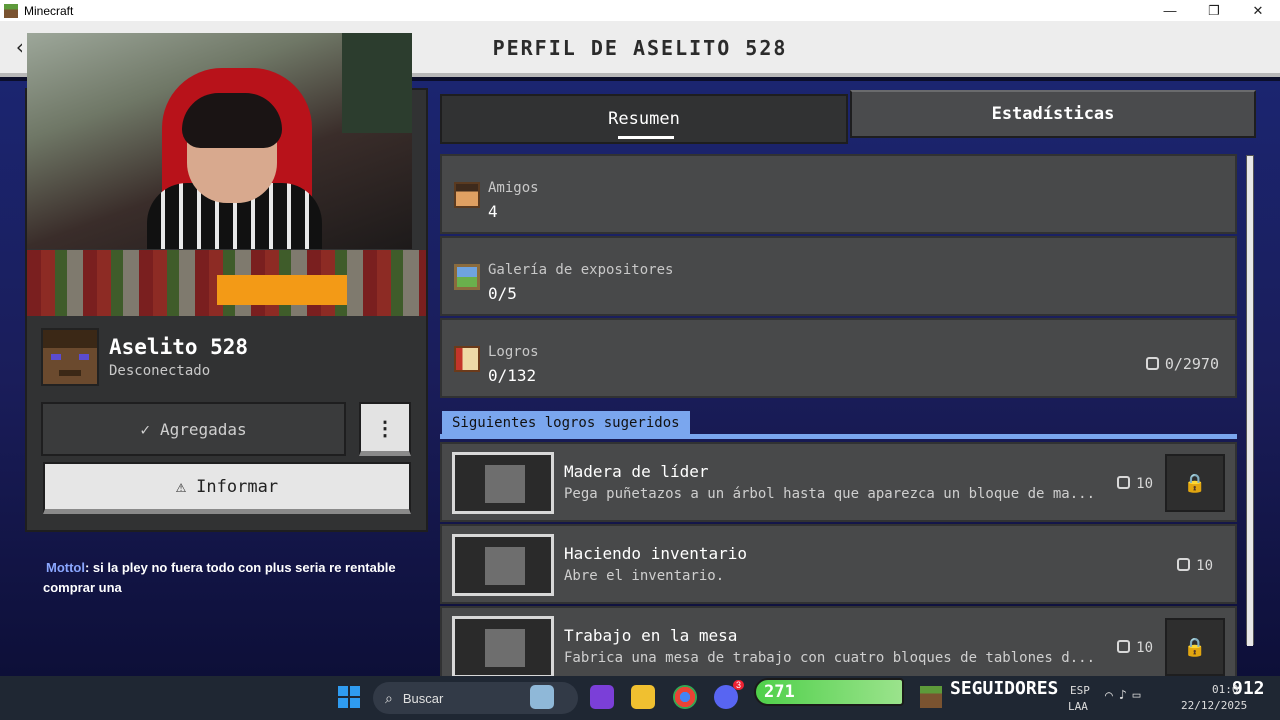 This screenshot has width=1280, height=720. What do you see at coordinates (651, 635) in the screenshot?
I see `achievement-title: Trabajo en la mesa` at bounding box center [651, 635].